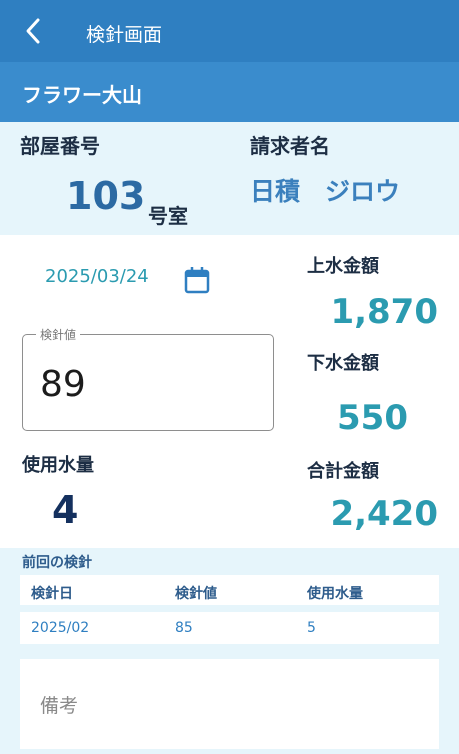  Describe the element at coordinates (57, 563) in the screenshot. I see `previous-reading-title: 前回の検針` at that location.